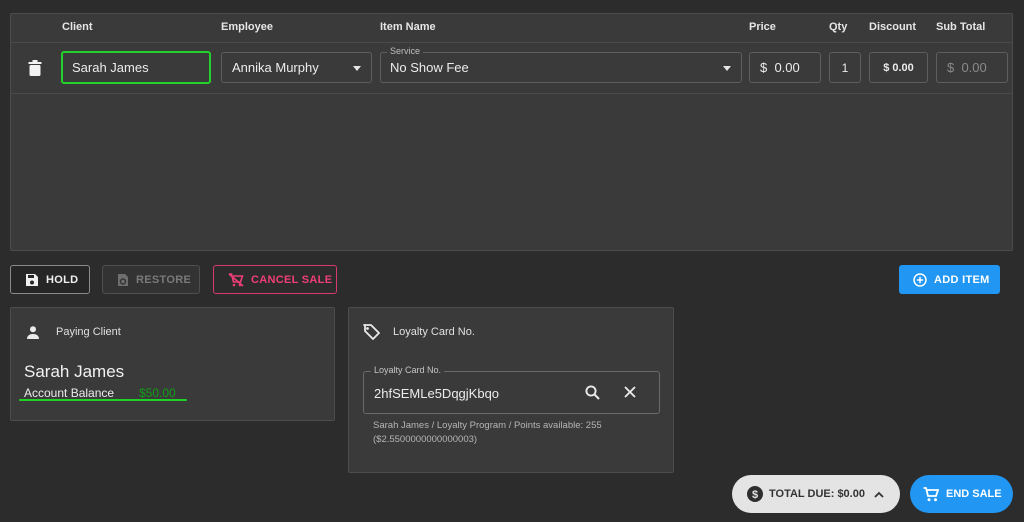 The image size is (1024, 522). I want to click on account-balance-value: $50.00, so click(157, 393).